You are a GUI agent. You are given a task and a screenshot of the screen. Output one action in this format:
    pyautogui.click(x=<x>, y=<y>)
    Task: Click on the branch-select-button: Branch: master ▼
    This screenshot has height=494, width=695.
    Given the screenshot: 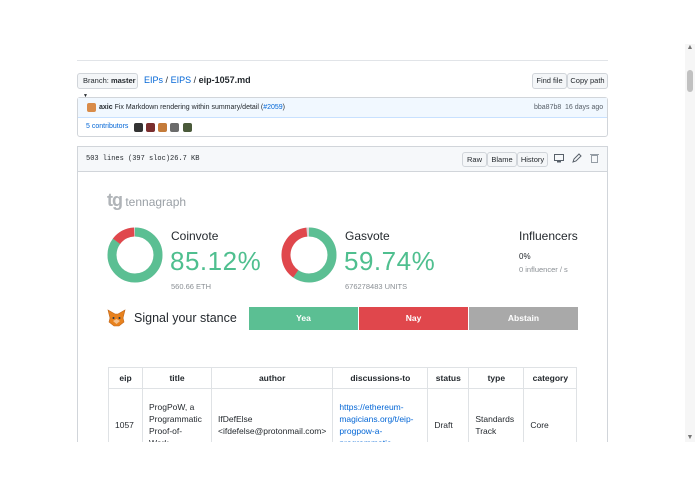 What is the action you would take?
    pyautogui.click(x=107, y=86)
    